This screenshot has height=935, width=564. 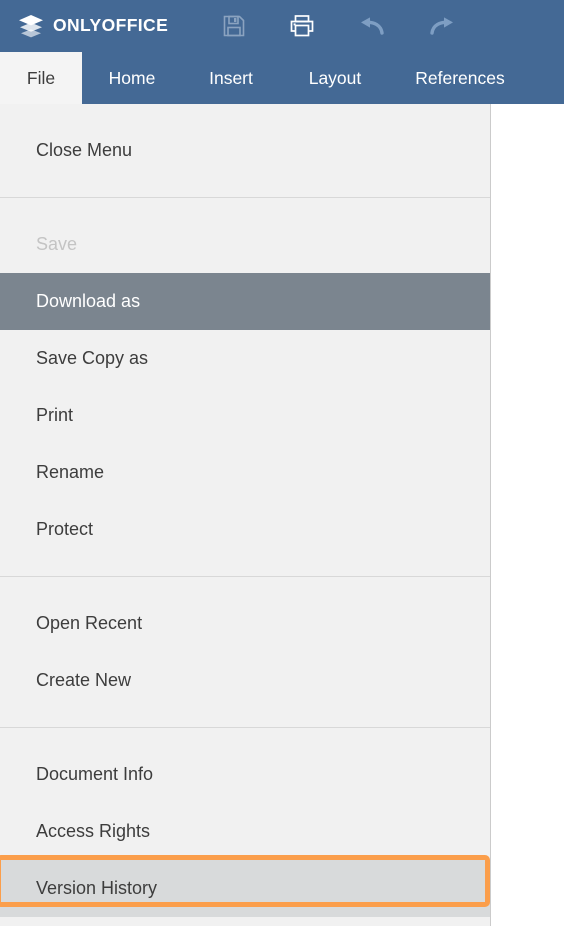 What do you see at coordinates (442, 26) in the screenshot?
I see `redo-icon` at bounding box center [442, 26].